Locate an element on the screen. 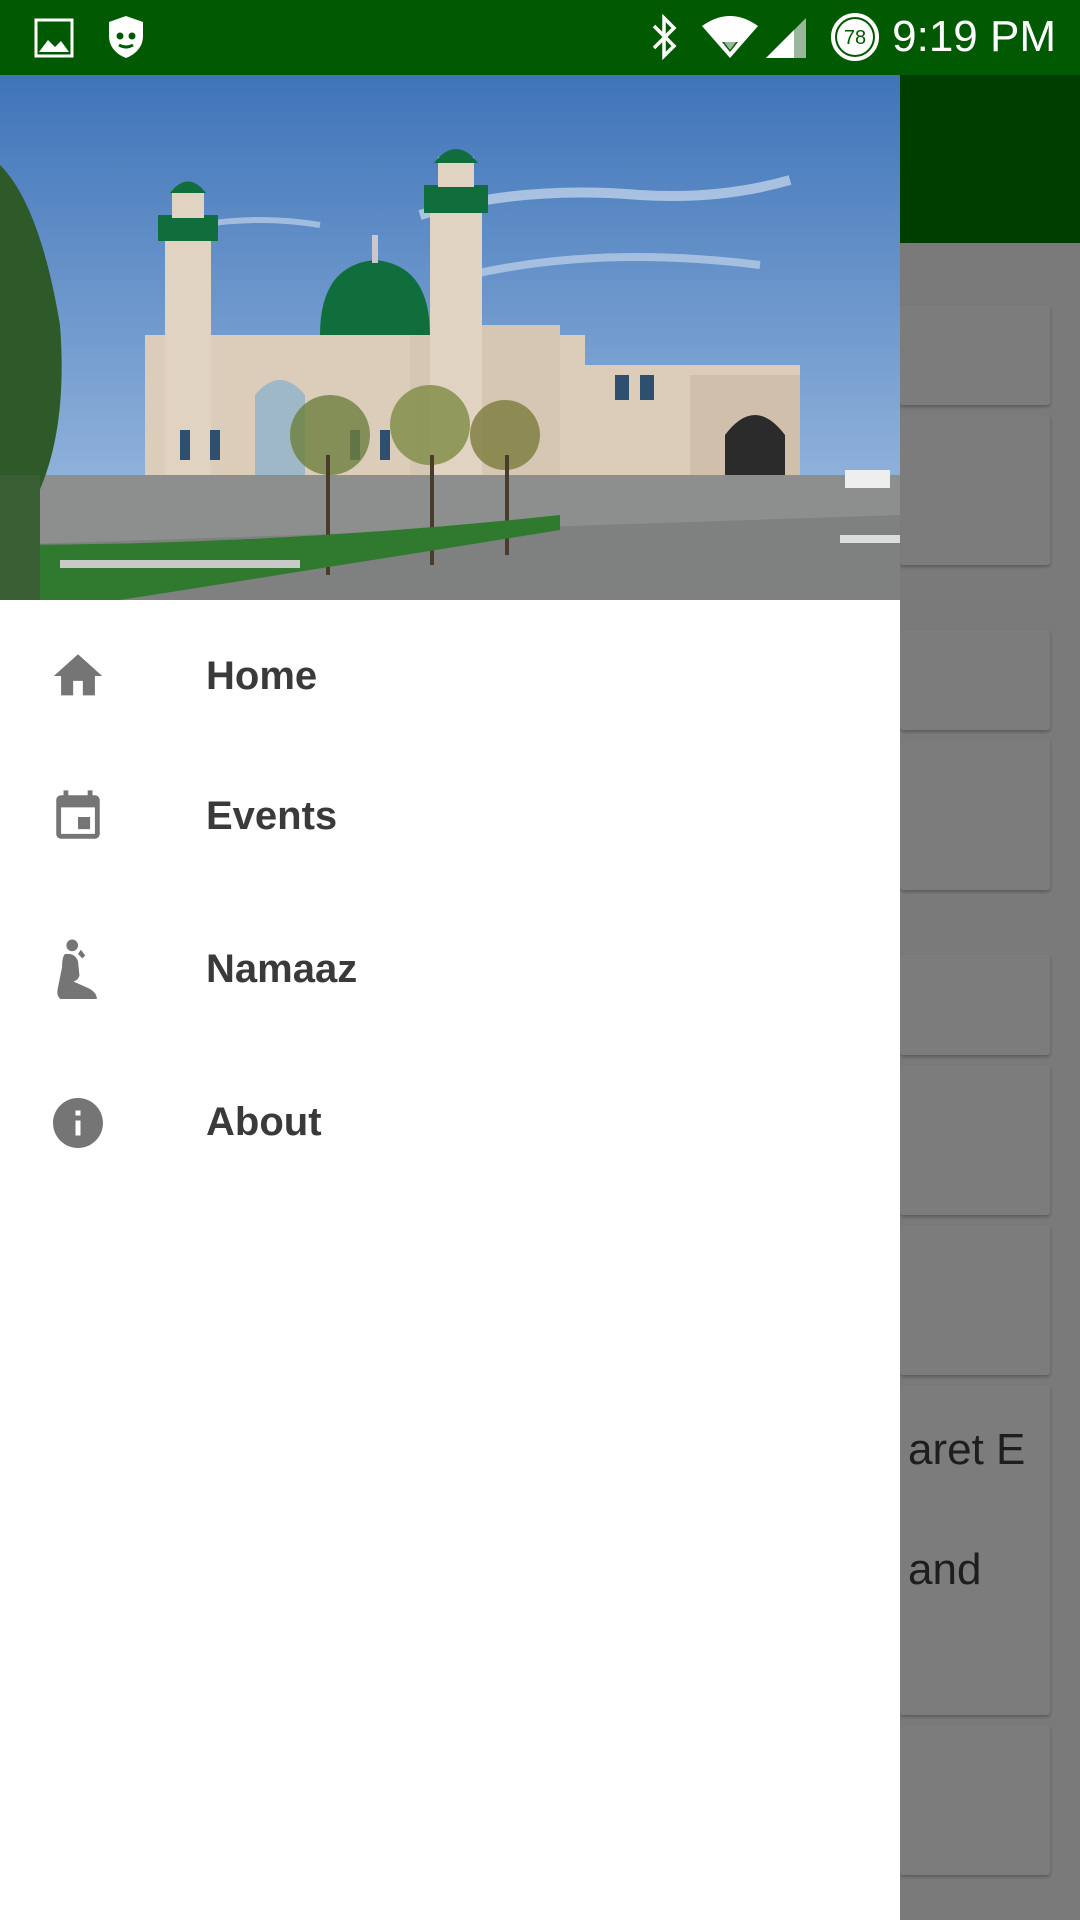 The height and width of the screenshot is (1920, 1080). prayer-icon is located at coordinates (78, 970).